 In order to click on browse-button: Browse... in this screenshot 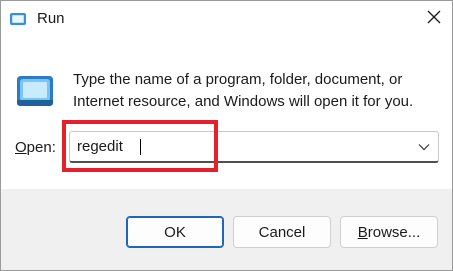, I will do `click(389, 232)`.